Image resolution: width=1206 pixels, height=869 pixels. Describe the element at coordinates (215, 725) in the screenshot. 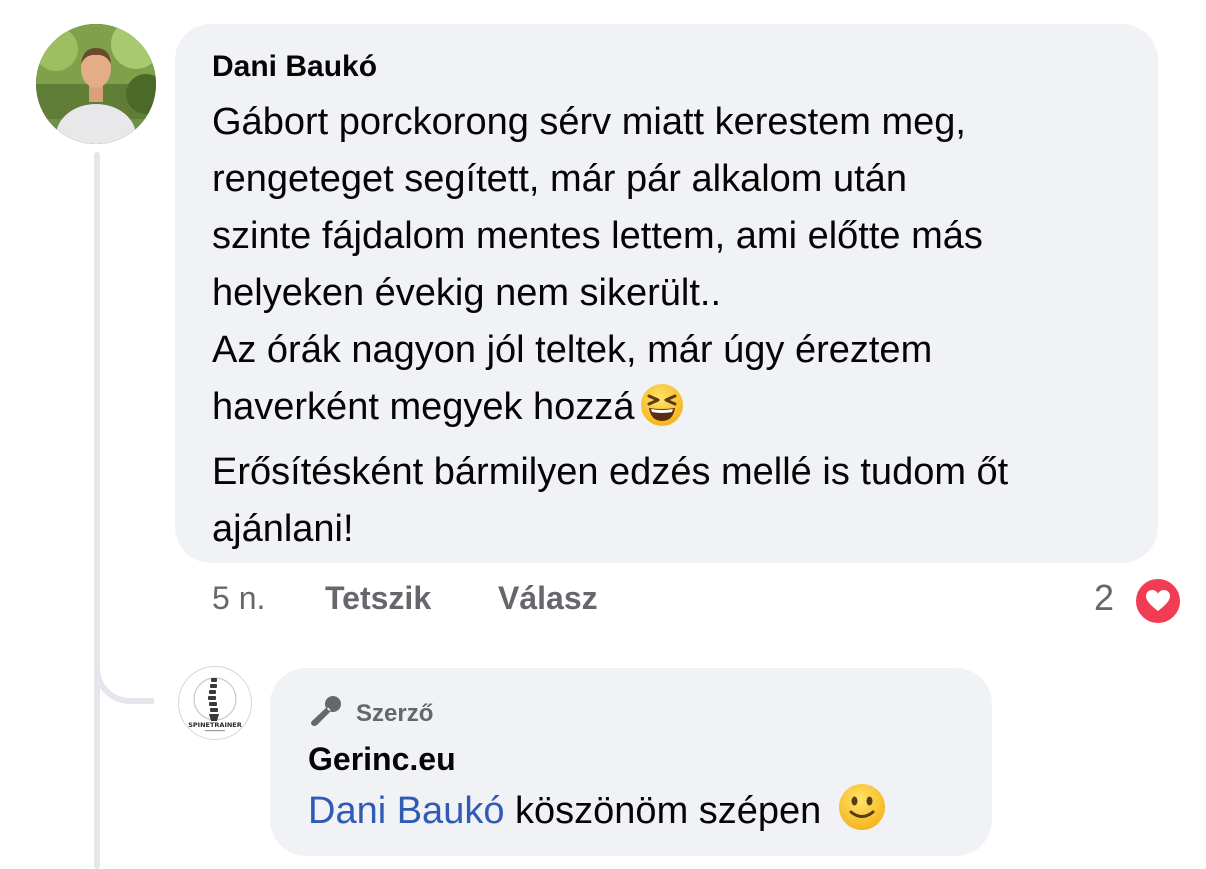

I see `svg-text: SPINETRAINER` at that location.